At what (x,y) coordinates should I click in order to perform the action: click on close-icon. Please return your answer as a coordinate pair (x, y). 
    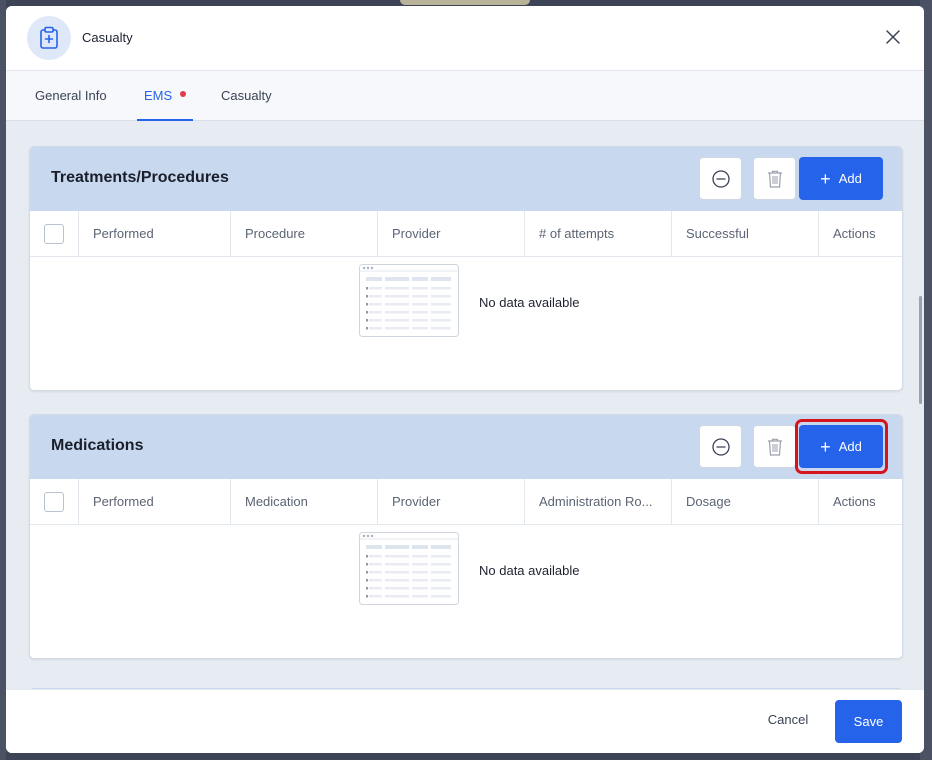
    Looking at the image, I should click on (893, 37).